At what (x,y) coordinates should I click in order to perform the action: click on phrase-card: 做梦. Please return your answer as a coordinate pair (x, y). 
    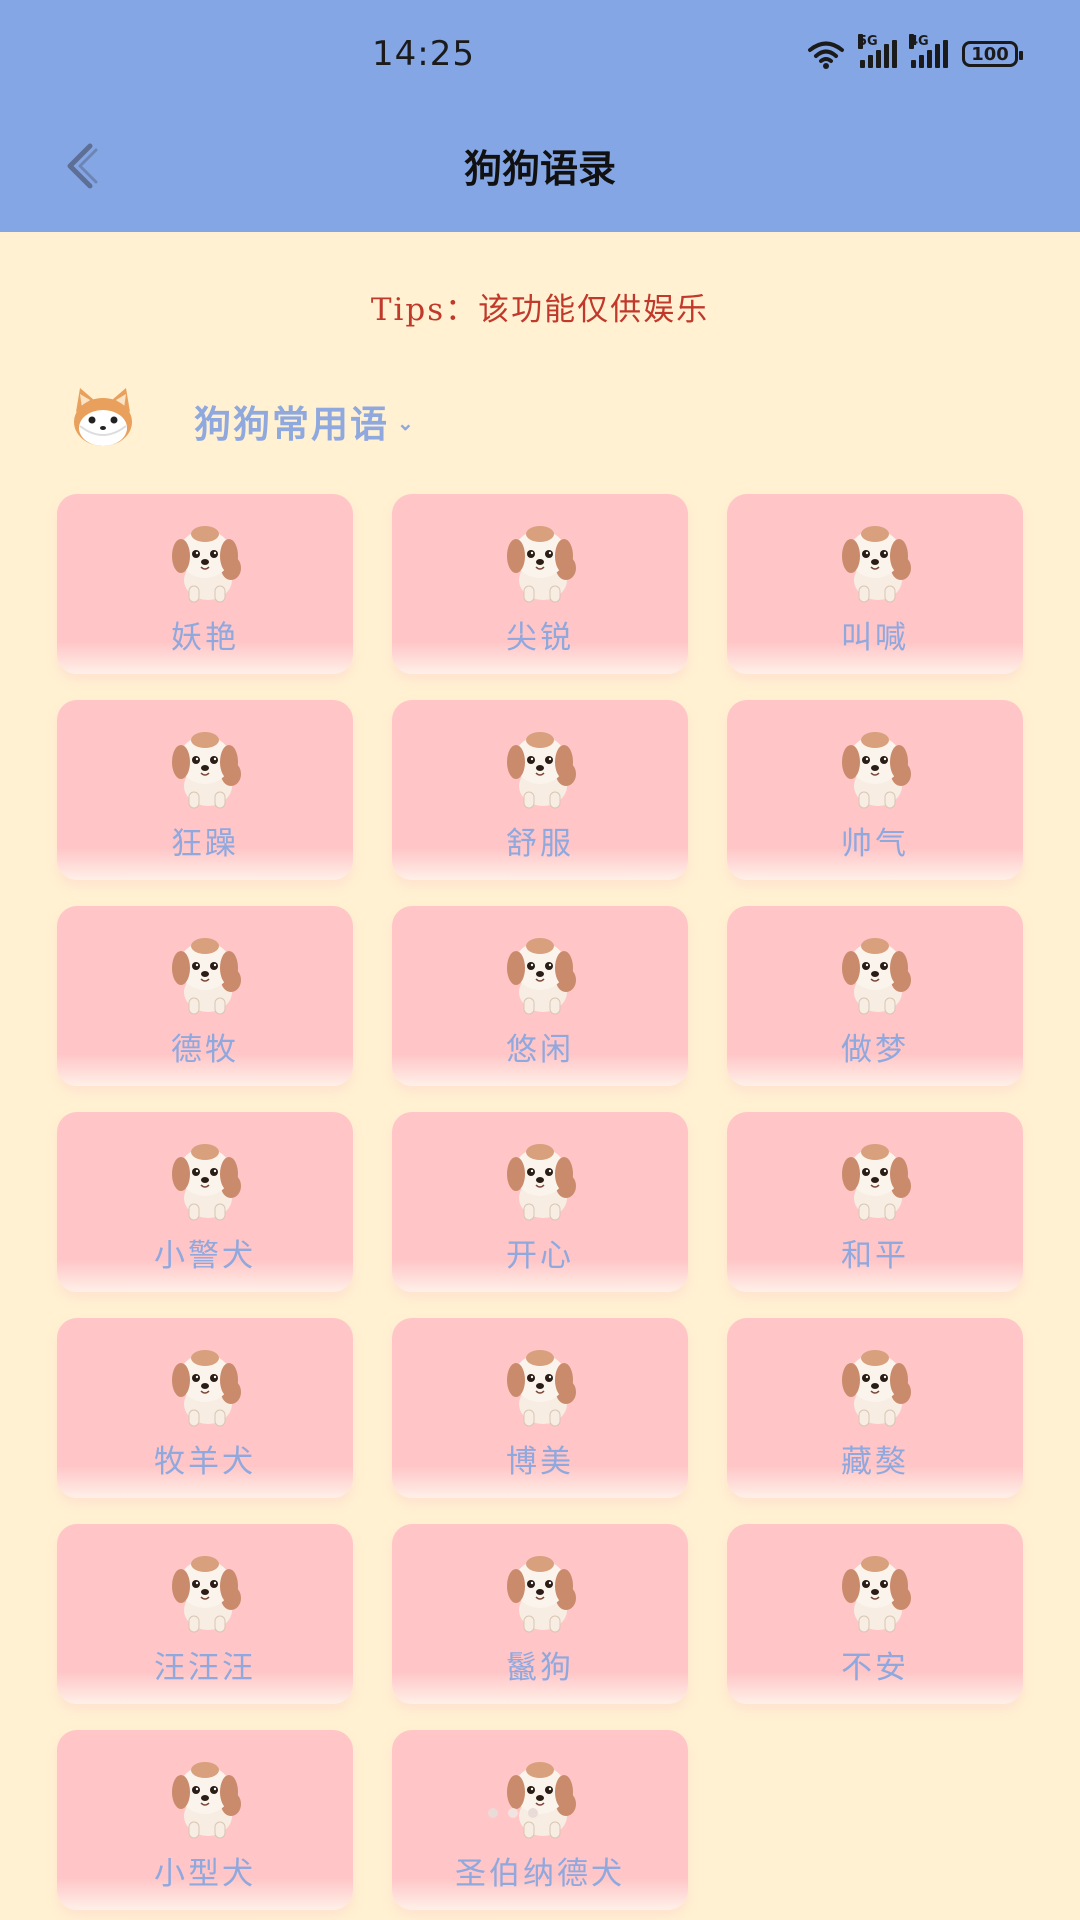
    Looking at the image, I should click on (875, 996).